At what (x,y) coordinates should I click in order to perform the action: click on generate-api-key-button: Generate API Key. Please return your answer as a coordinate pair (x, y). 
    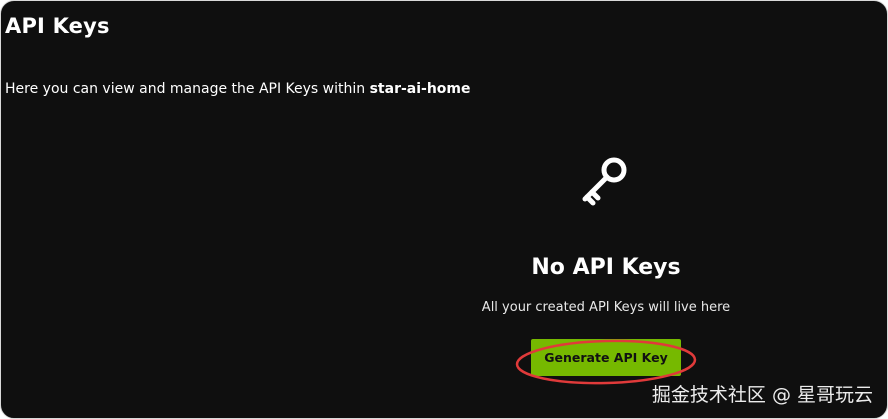
    Looking at the image, I should click on (606, 357).